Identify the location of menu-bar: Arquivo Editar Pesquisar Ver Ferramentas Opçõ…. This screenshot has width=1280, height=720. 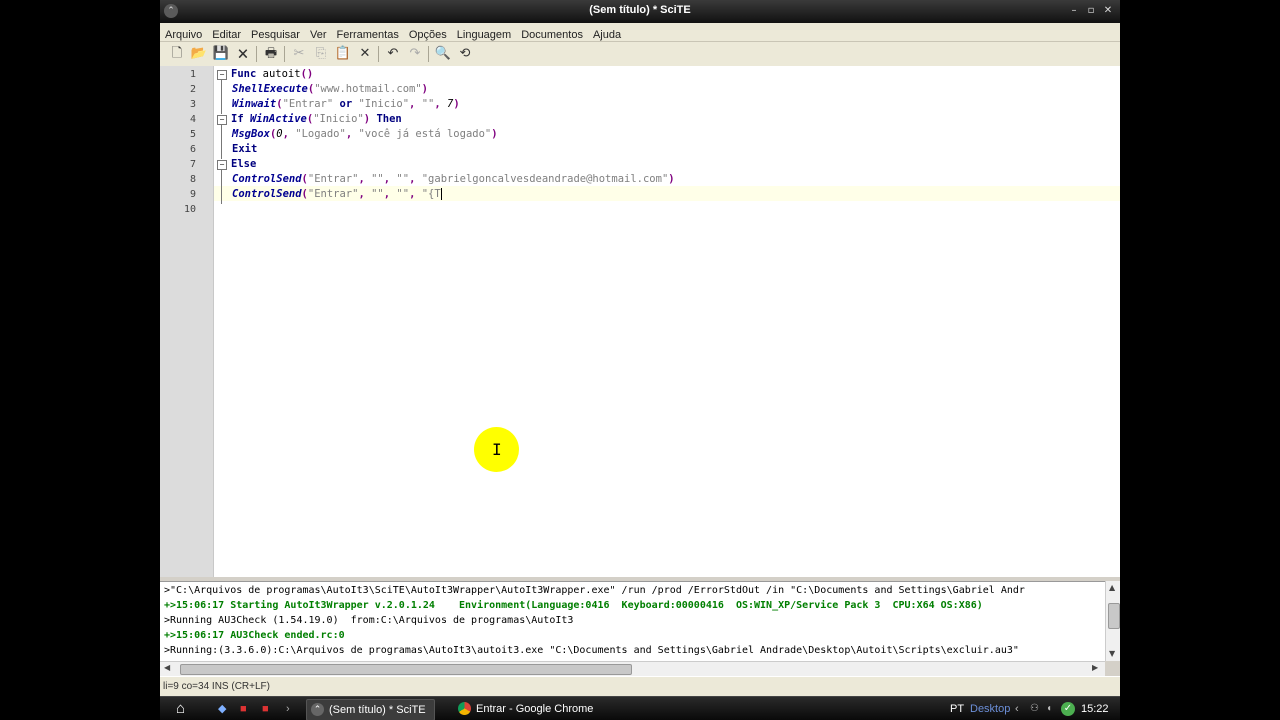
(640, 32).